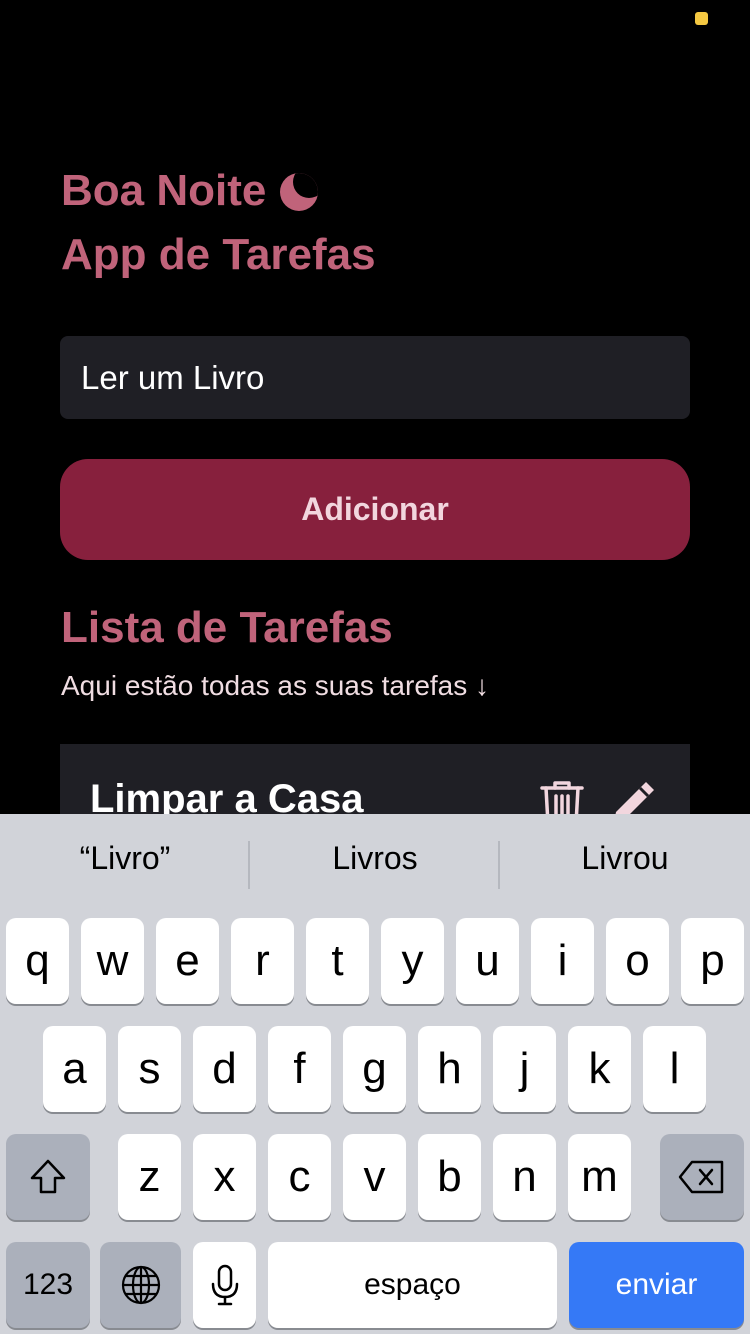 Image resolution: width=750 pixels, height=1334 pixels. I want to click on key-y: y, so click(412, 961).